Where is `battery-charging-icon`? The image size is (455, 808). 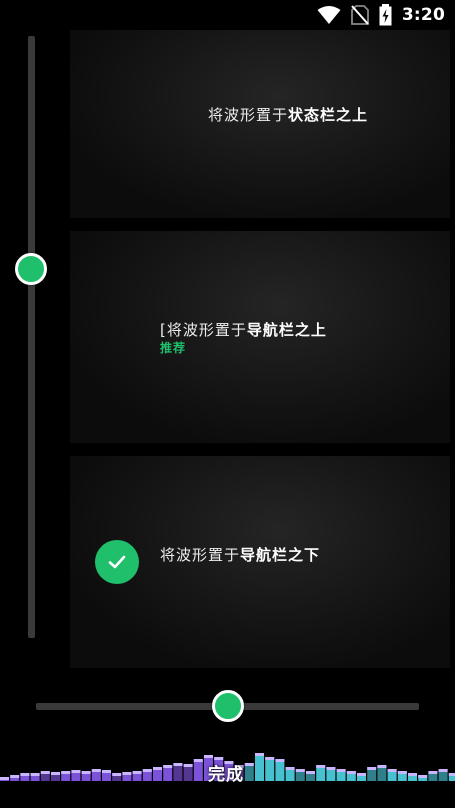
battery-charging-icon is located at coordinates (385, 15).